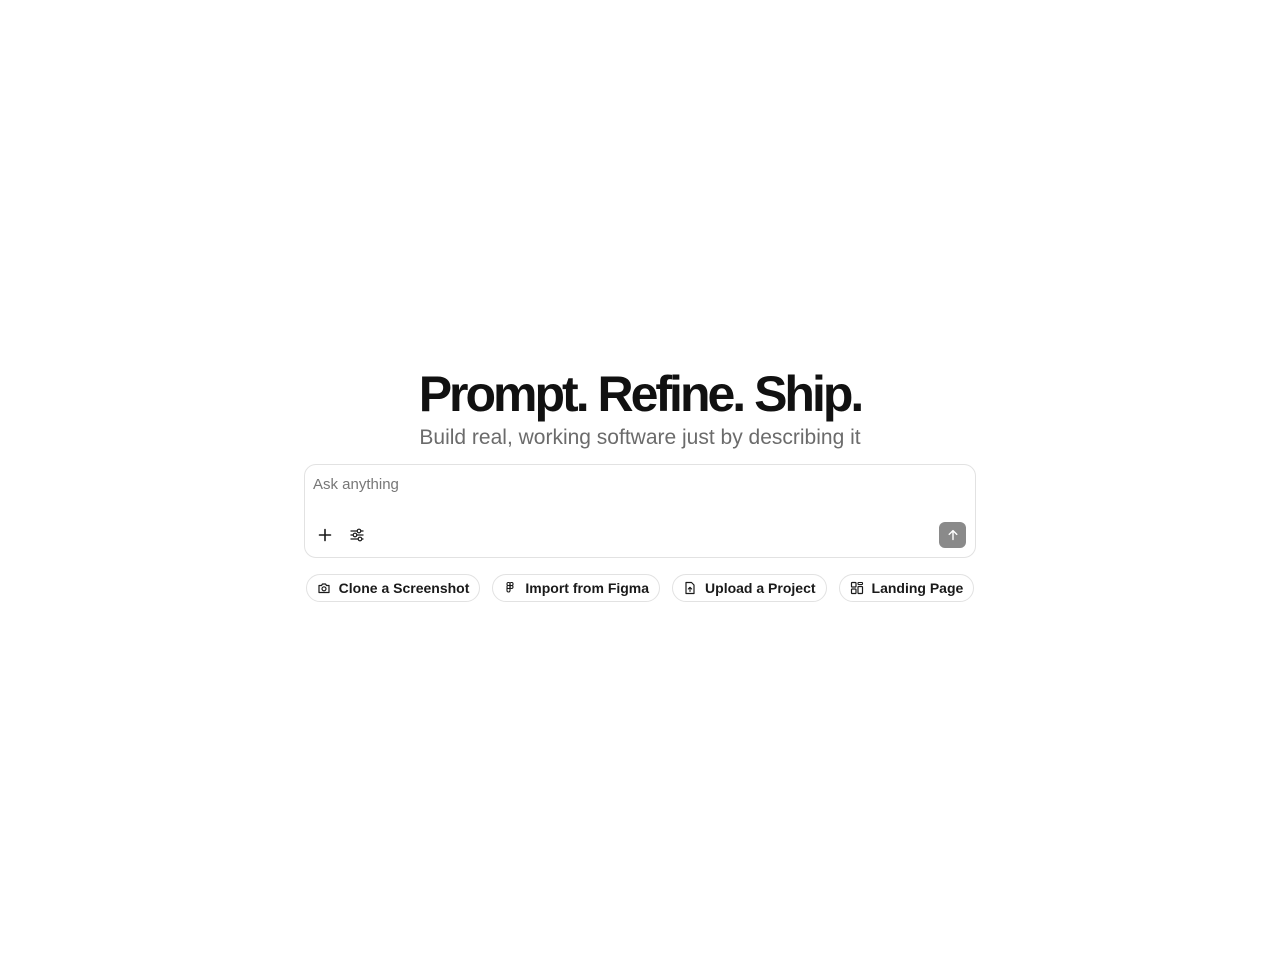  I want to click on chip-label: Clone a Screenshot, so click(404, 588).